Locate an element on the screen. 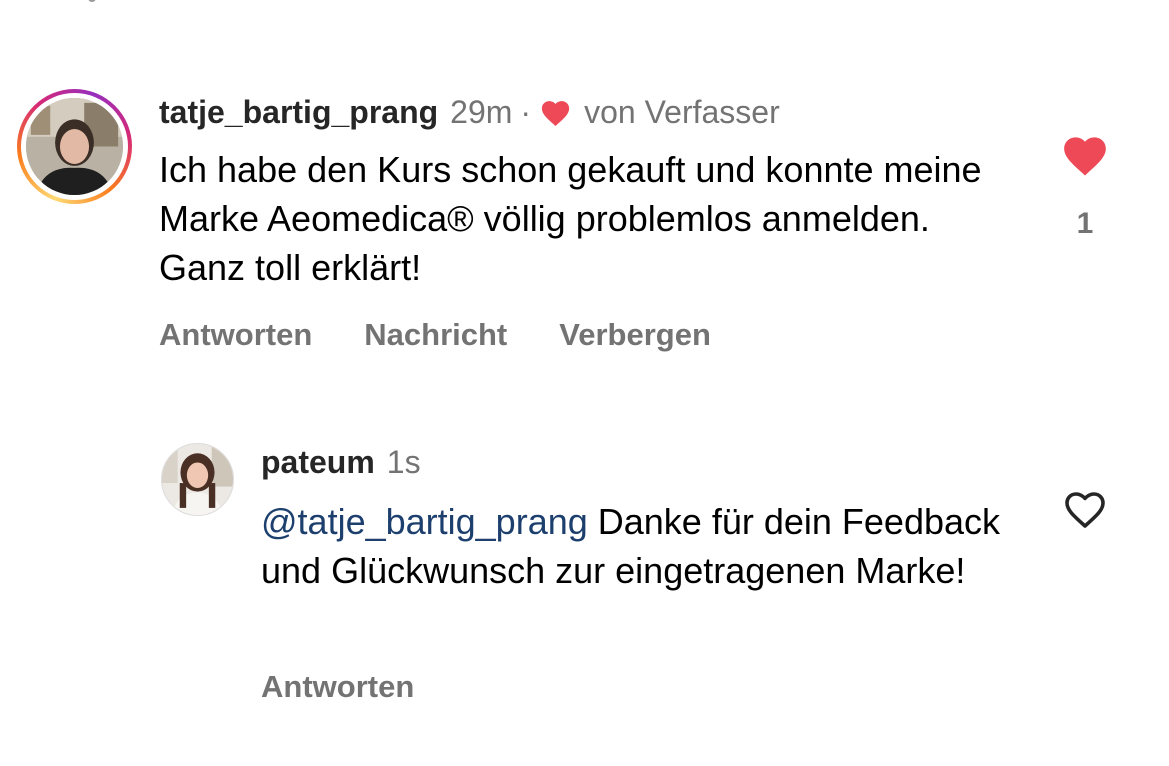  cropped-top-element is located at coordinates (92, 1).